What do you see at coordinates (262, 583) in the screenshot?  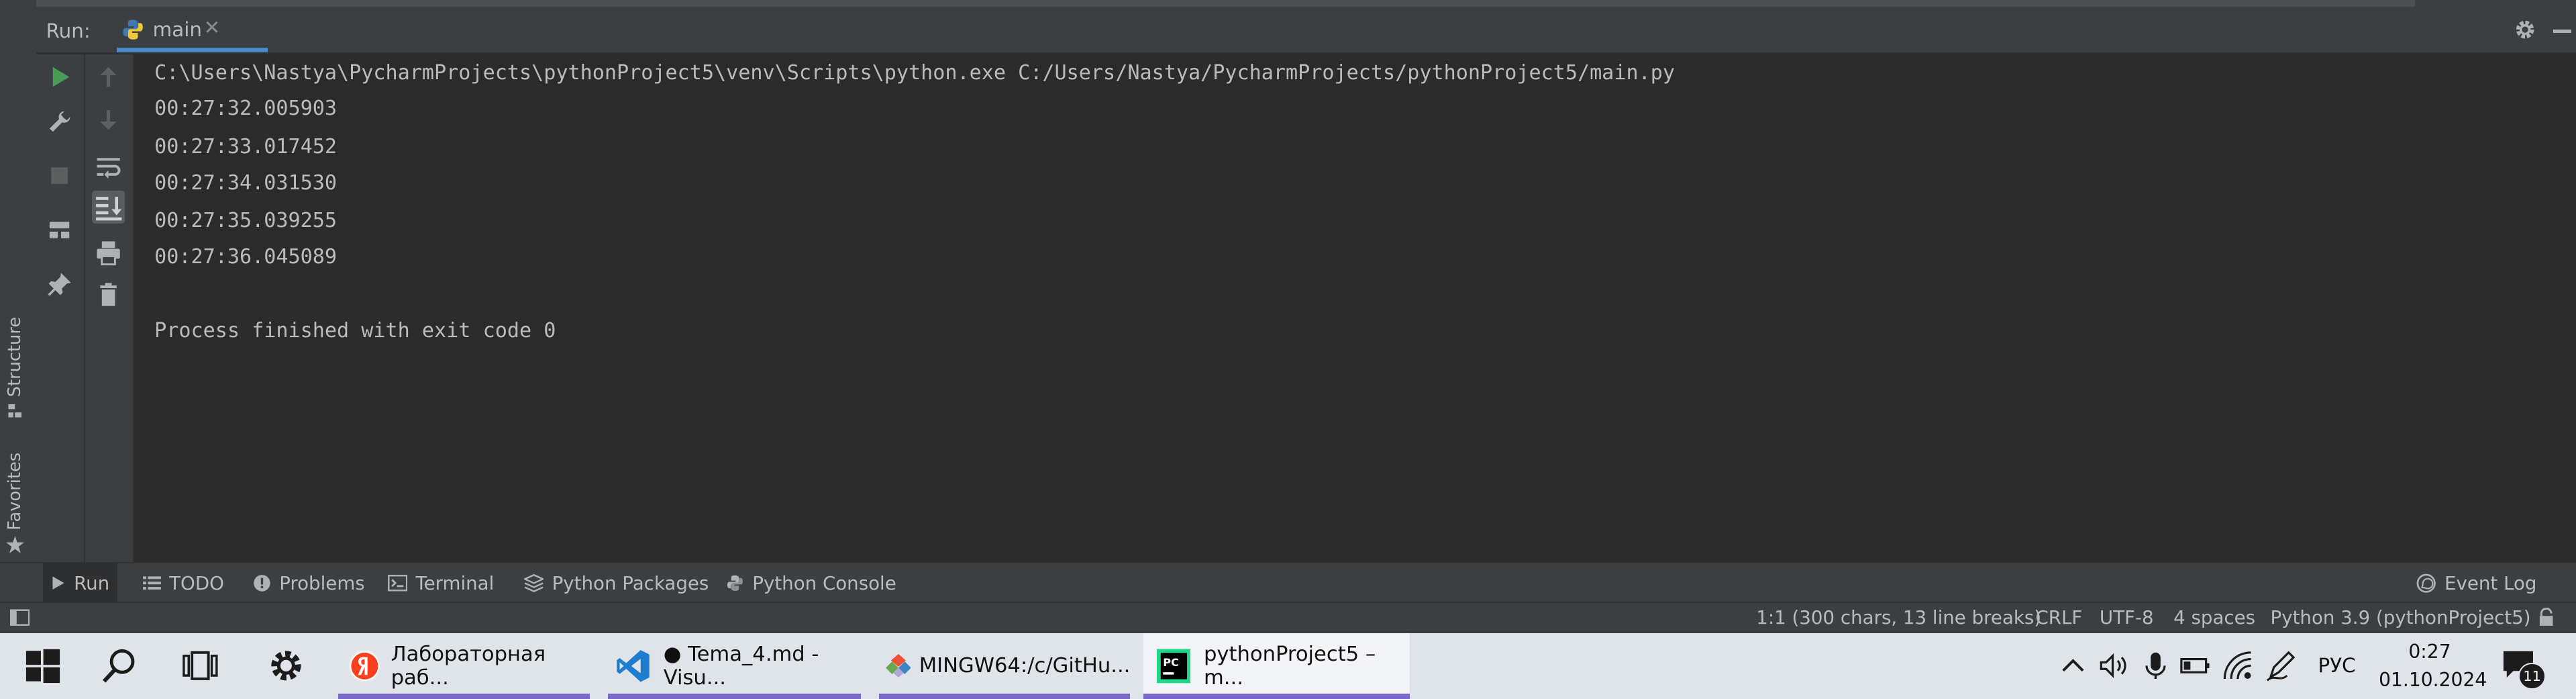 I see `problems-icon` at bounding box center [262, 583].